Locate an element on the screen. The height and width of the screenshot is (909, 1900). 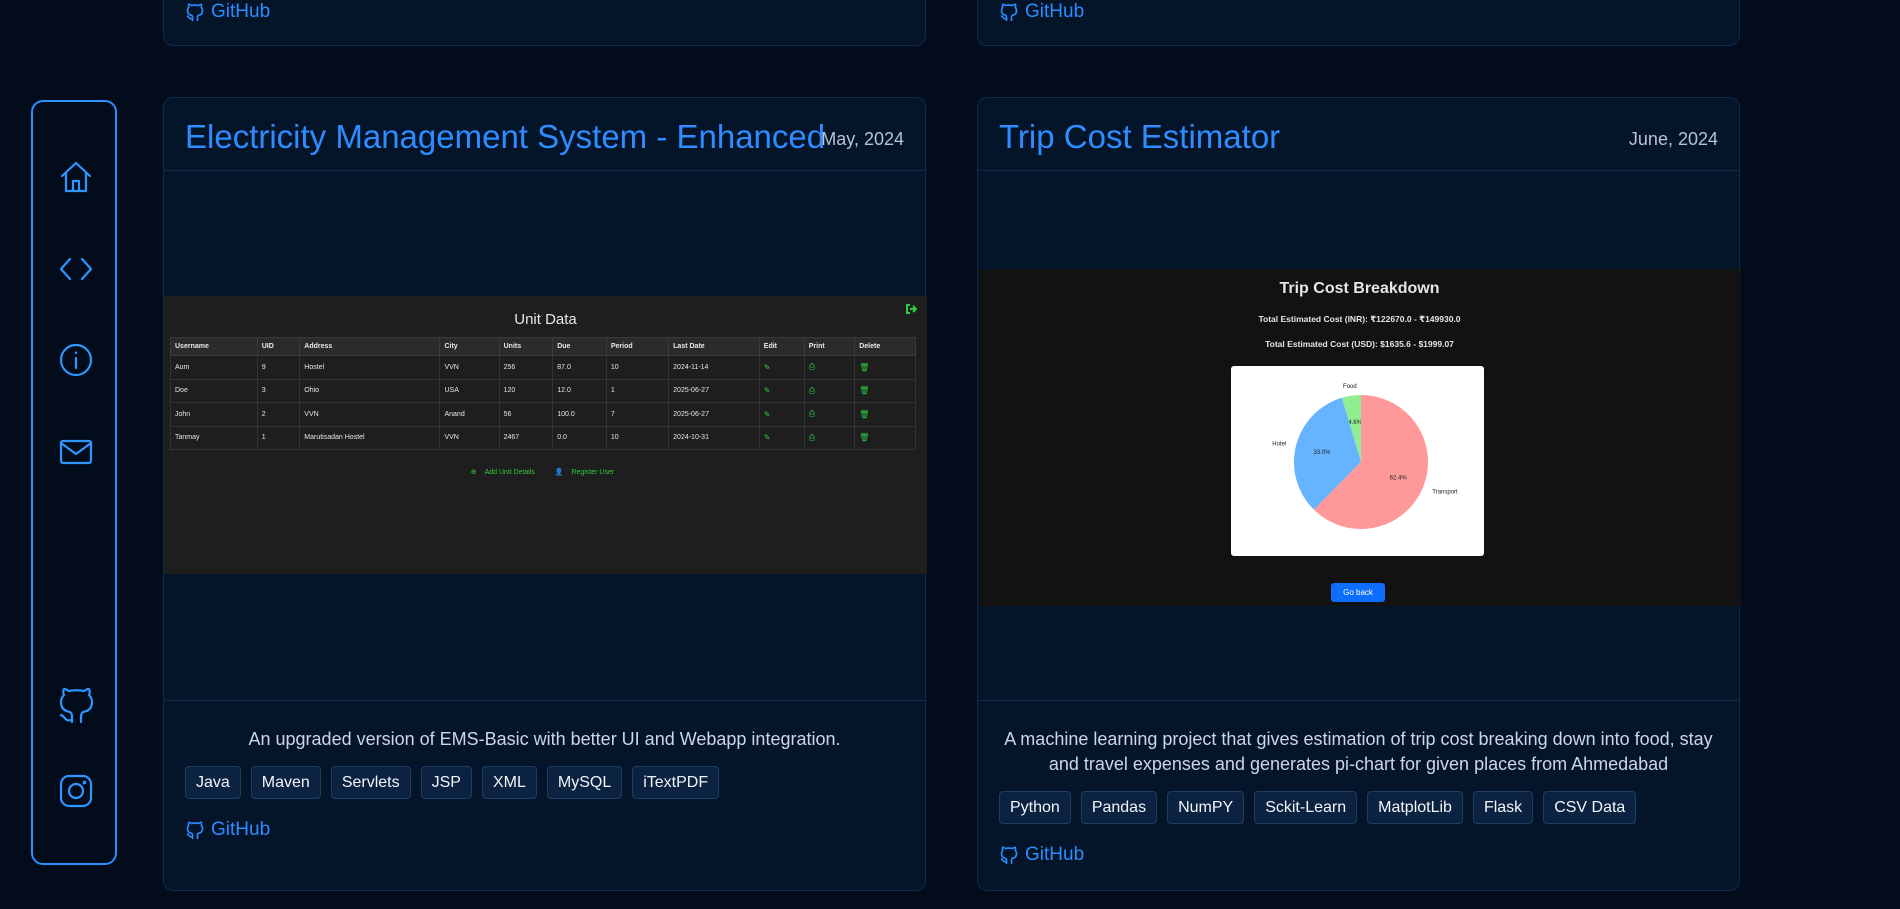
tech-tag: Java is located at coordinates (213, 782).